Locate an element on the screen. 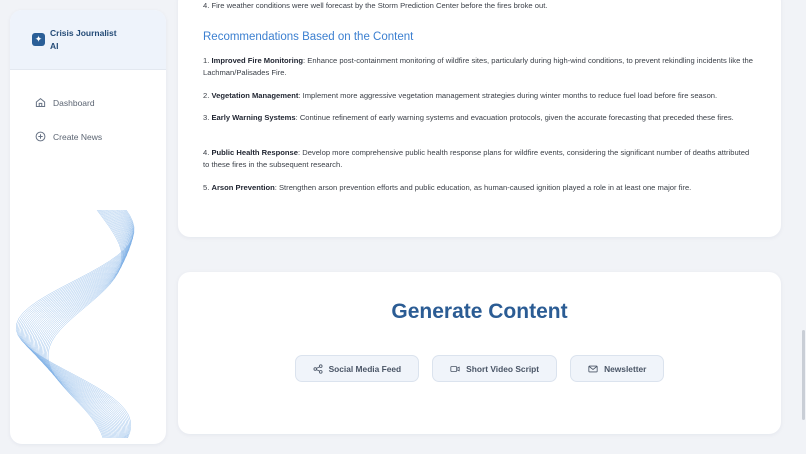 This screenshot has width=806, height=454. button-label: Social Media Feed is located at coordinates (365, 368).